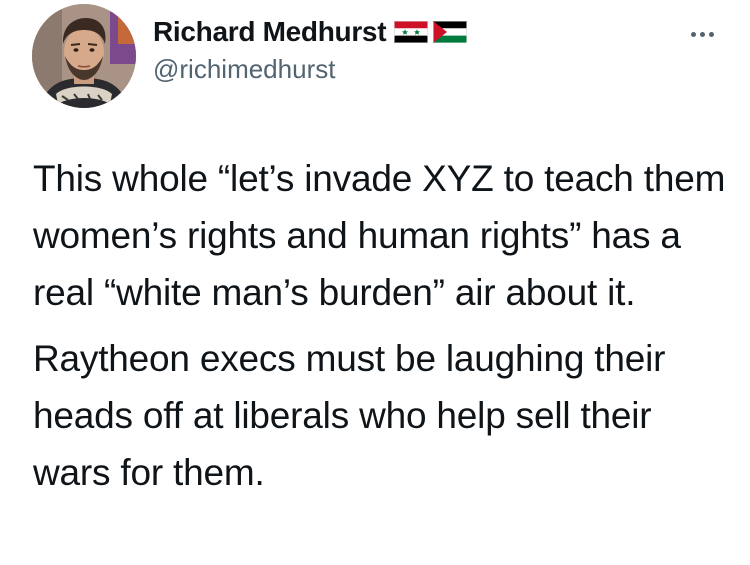 The width and height of the screenshot is (750, 565). Describe the element at coordinates (383, 69) in the screenshot. I see `author-handle: @richimedhurst` at that location.